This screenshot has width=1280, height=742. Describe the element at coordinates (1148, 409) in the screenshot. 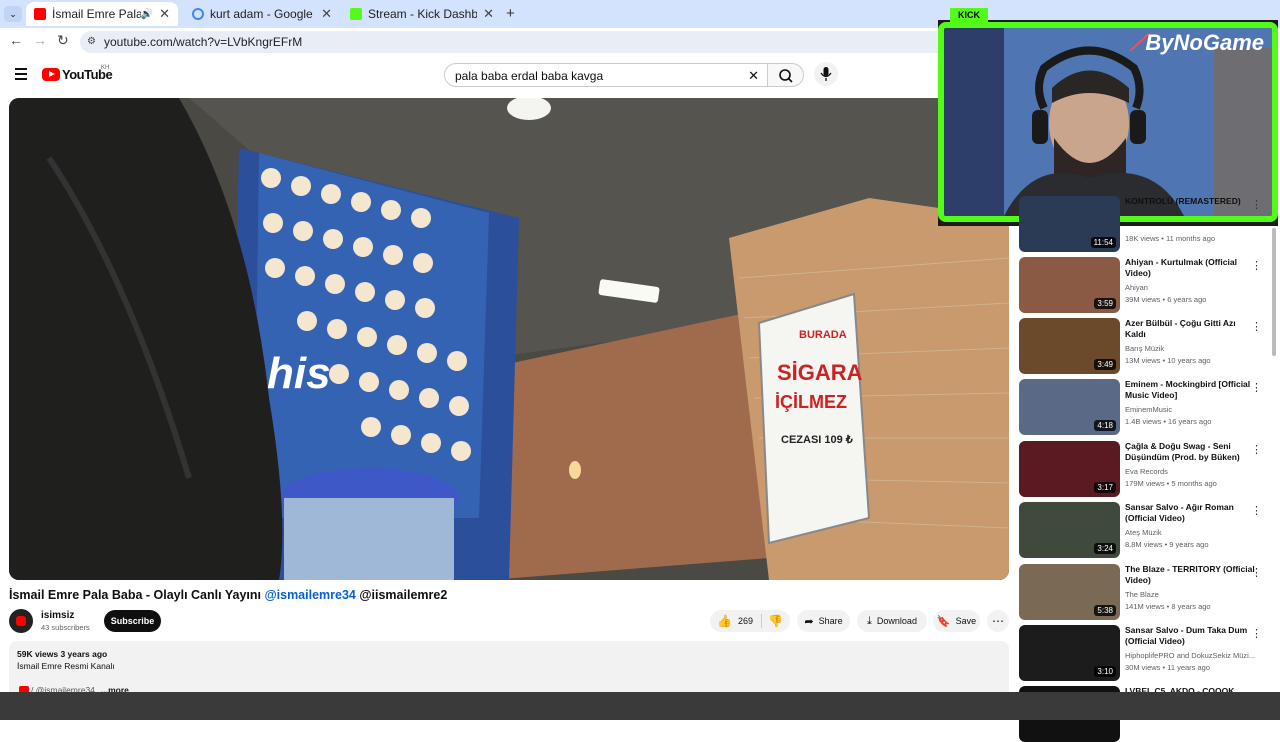

I see `channel-name: EminemMusic` at that location.